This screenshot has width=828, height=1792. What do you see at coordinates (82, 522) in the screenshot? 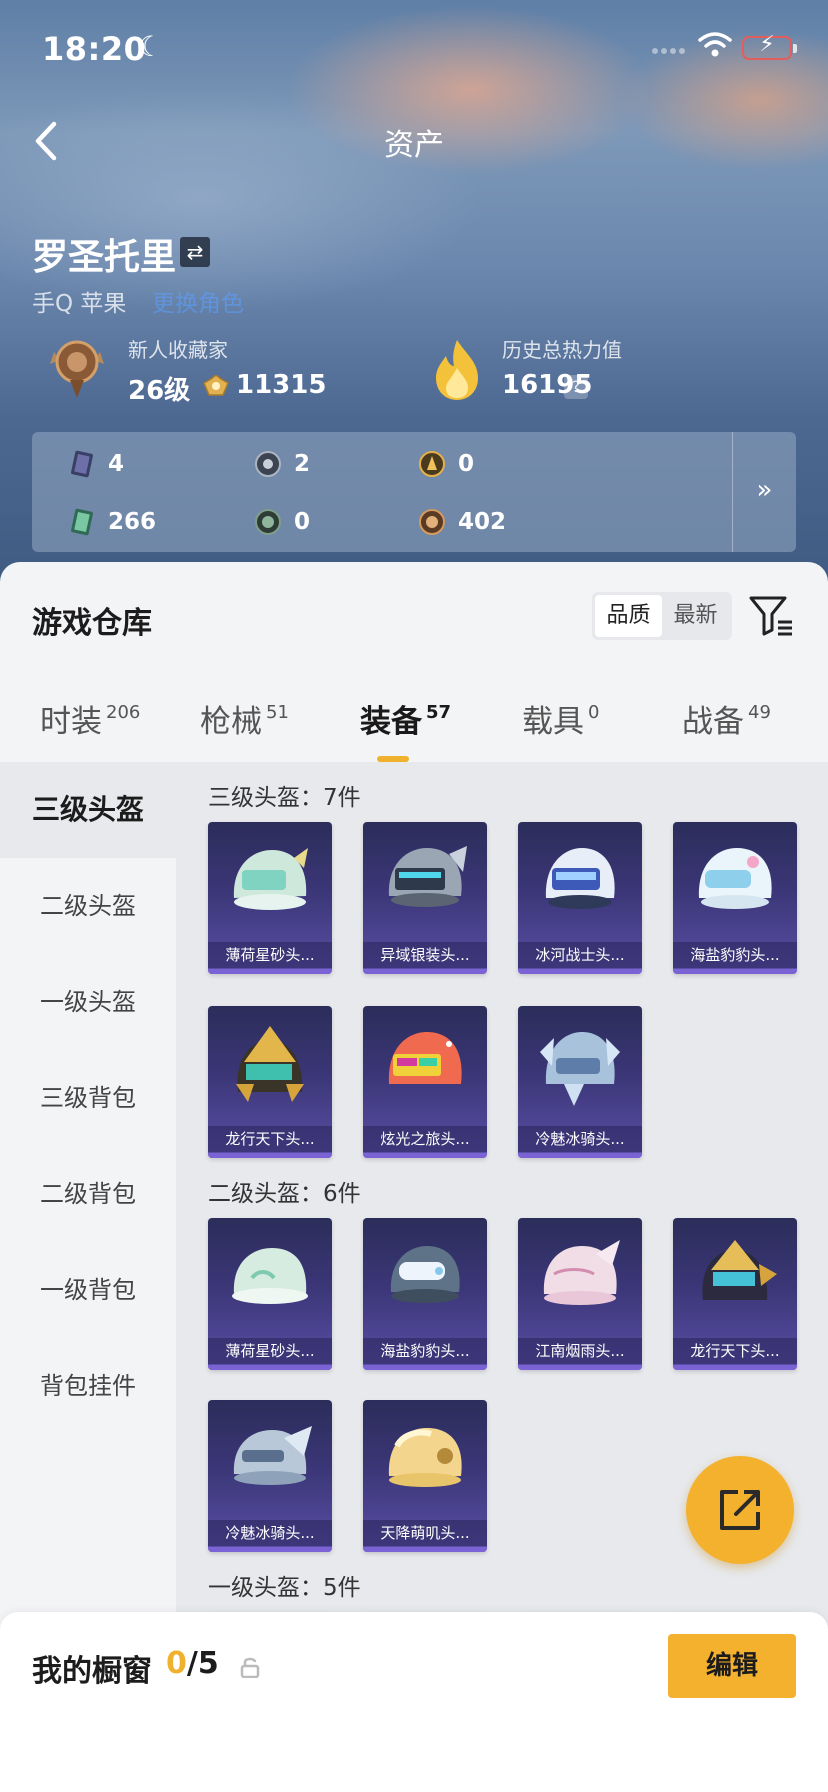
I see `green-card-icon` at bounding box center [82, 522].